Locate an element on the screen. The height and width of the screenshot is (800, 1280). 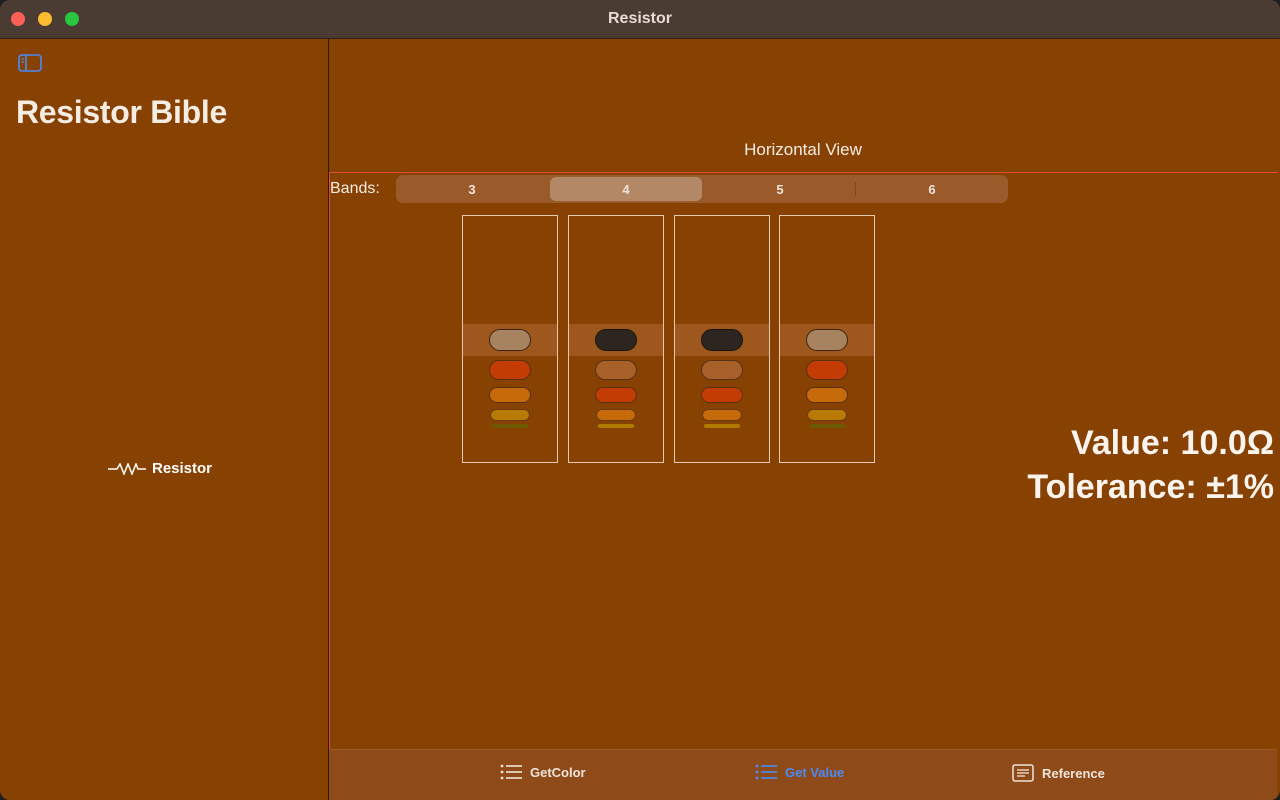
tab-bar: GetColor Get Value Reference is located at coordinates (803, 774).